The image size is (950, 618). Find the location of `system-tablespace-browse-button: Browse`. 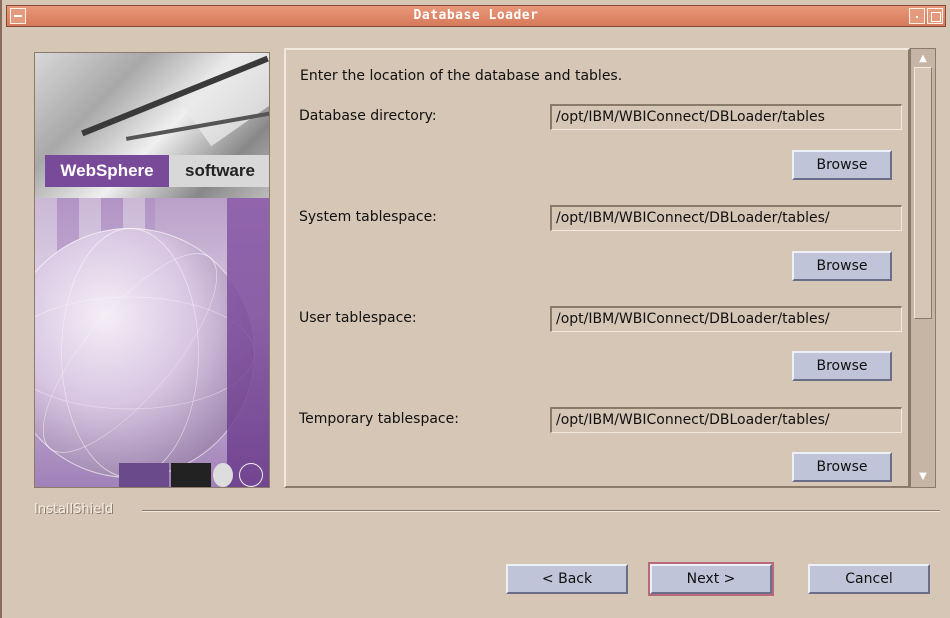

system-tablespace-browse-button: Browse is located at coordinates (842, 266).